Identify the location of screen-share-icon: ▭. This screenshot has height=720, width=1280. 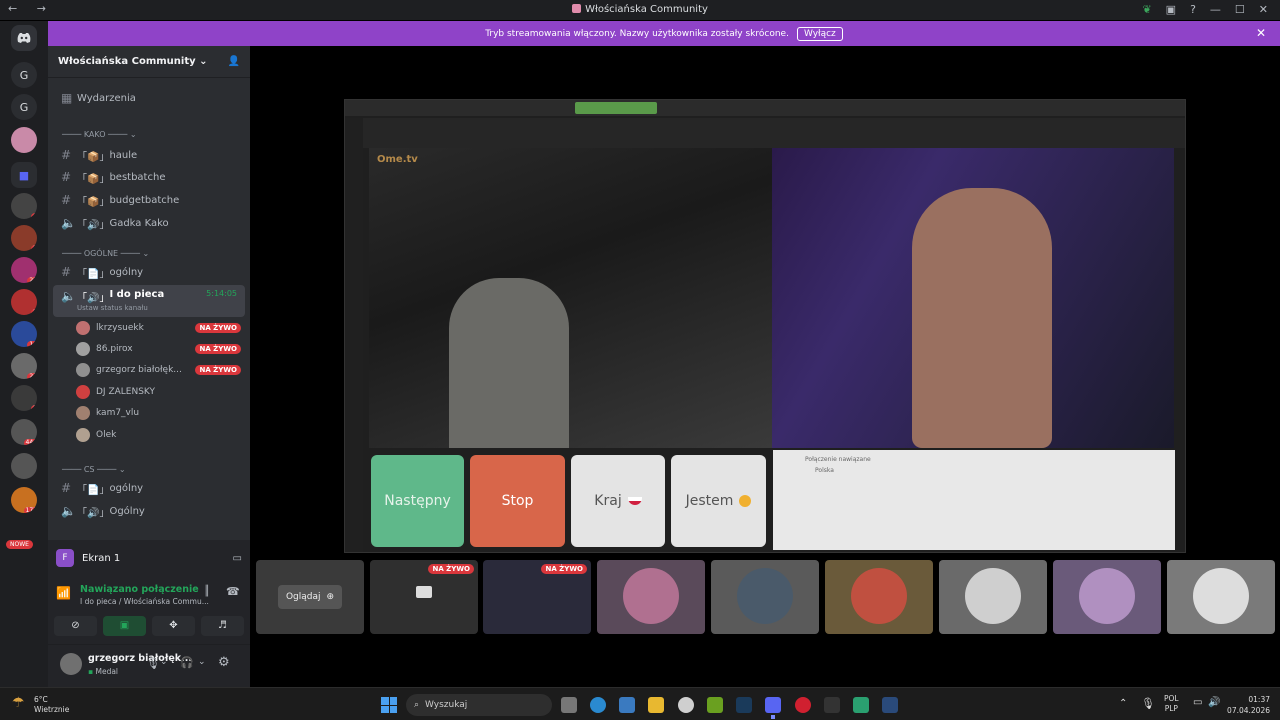
(237, 558).